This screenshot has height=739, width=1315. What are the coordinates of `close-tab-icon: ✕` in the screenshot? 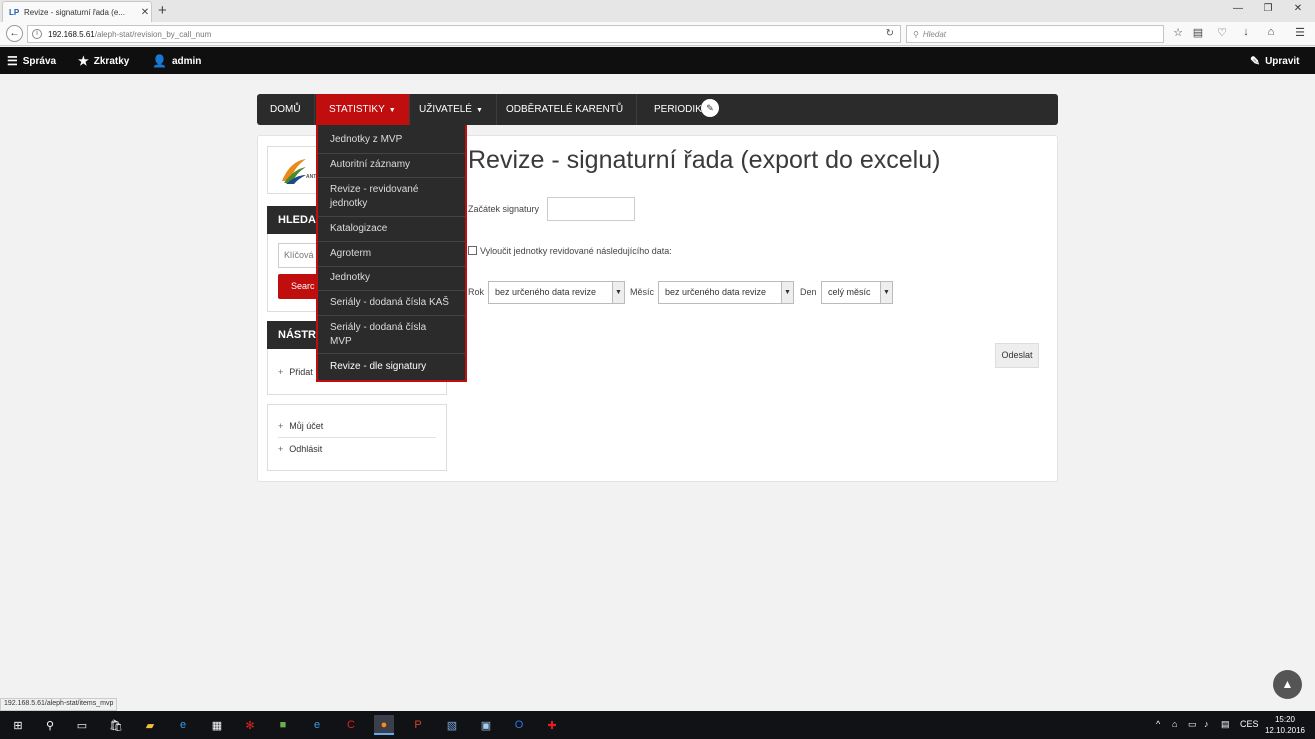 It's located at (145, 12).